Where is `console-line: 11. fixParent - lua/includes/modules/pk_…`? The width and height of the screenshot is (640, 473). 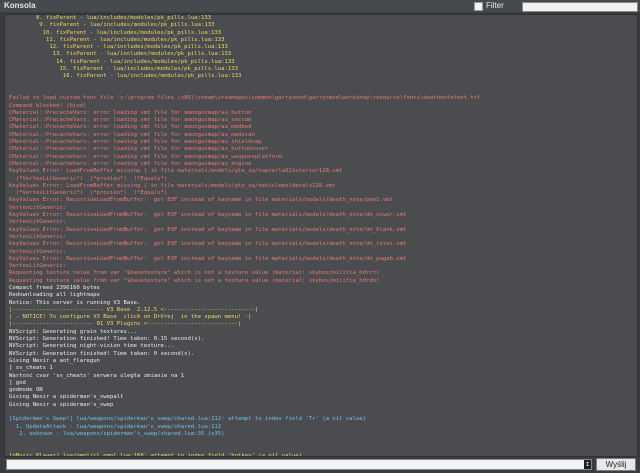
console-line: 11. fixParent - lua/includes/modules/pk_… is located at coordinates (117, 39).